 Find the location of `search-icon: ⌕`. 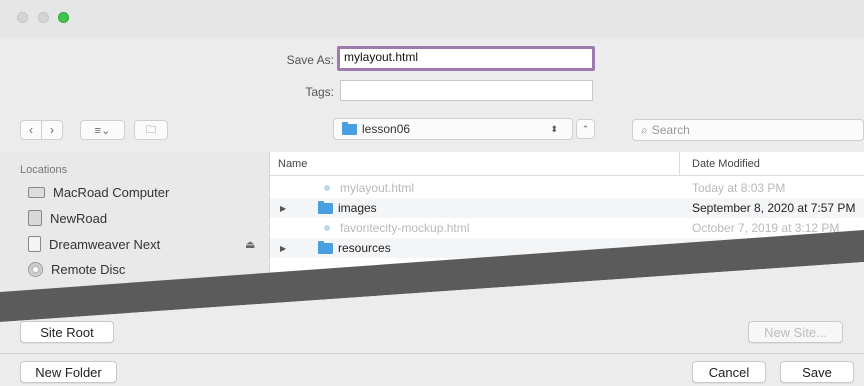

search-icon: ⌕ is located at coordinates (644, 129).